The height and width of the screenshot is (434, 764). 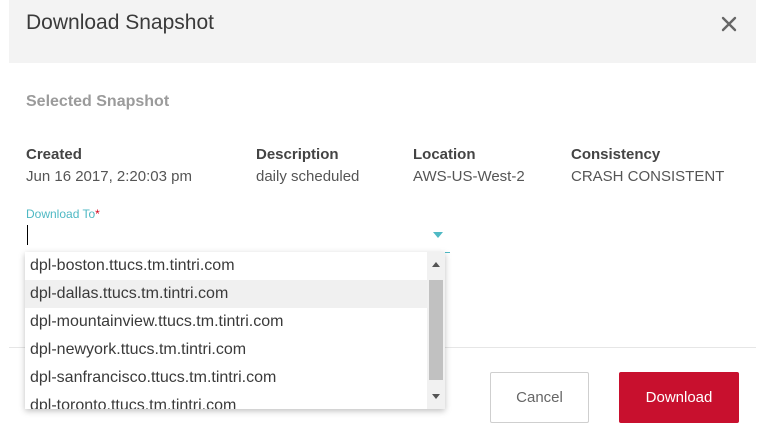 I want to click on required-marker: *, so click(x=97, y=214).